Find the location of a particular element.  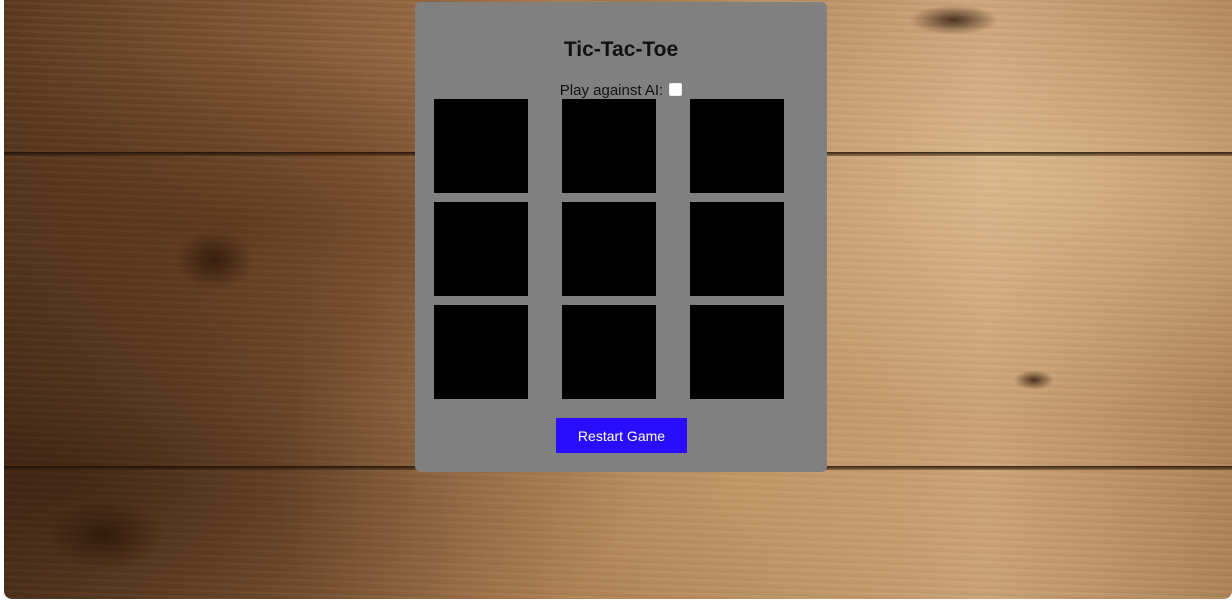

ai-checkbox is located at coordinates (676, 89).